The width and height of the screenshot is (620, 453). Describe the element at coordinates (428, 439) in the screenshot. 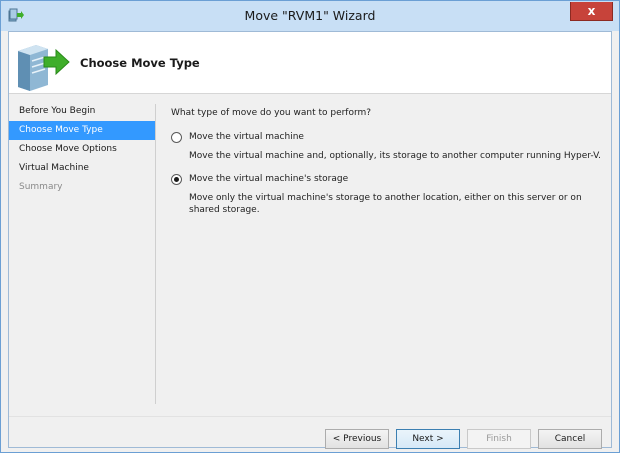

I see `next-button: Next >` at that location.